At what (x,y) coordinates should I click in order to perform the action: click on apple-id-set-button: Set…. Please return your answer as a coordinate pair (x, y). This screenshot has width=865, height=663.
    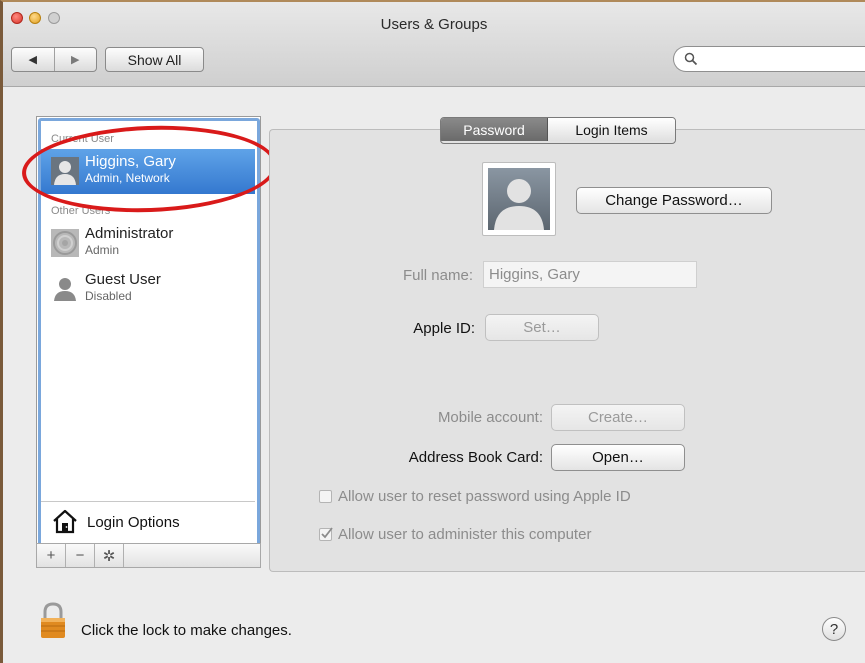
    Looking at the image, I should click on (542, 327).